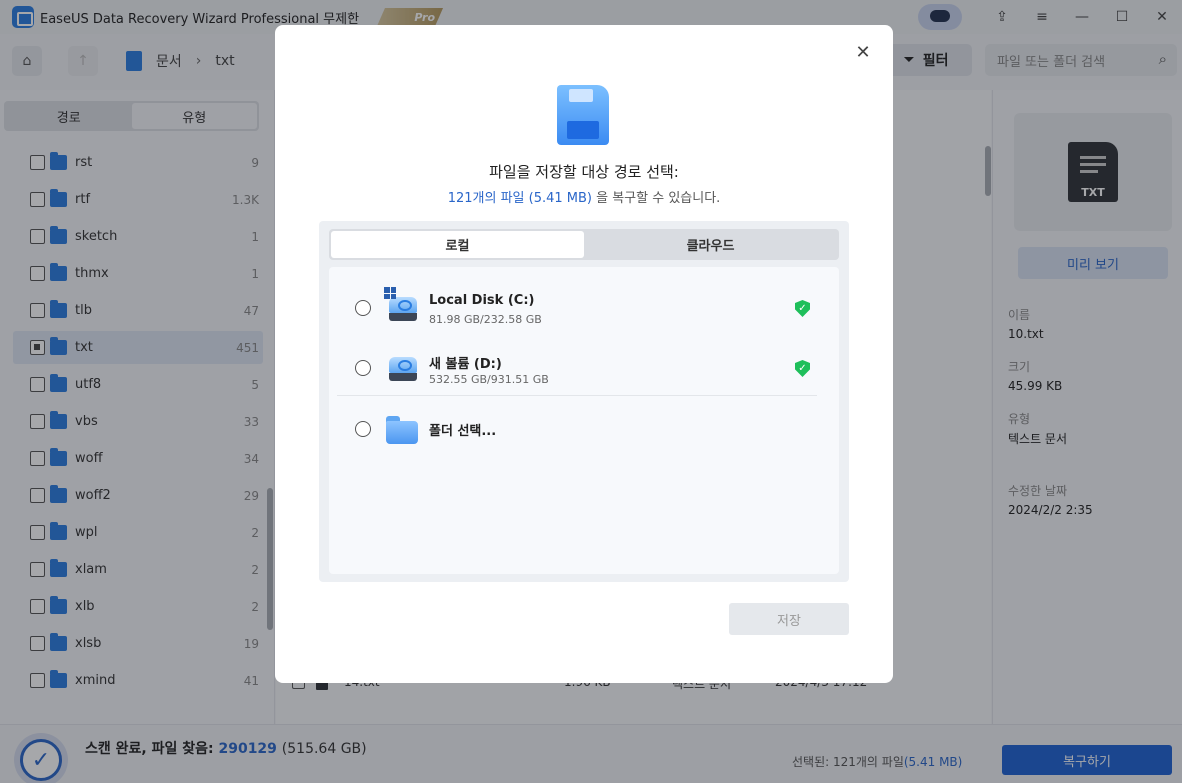  What do you see at coordinates (400, 305) in the screenshot?
I see `system-drive-icon` at bounding box center [400, 305].